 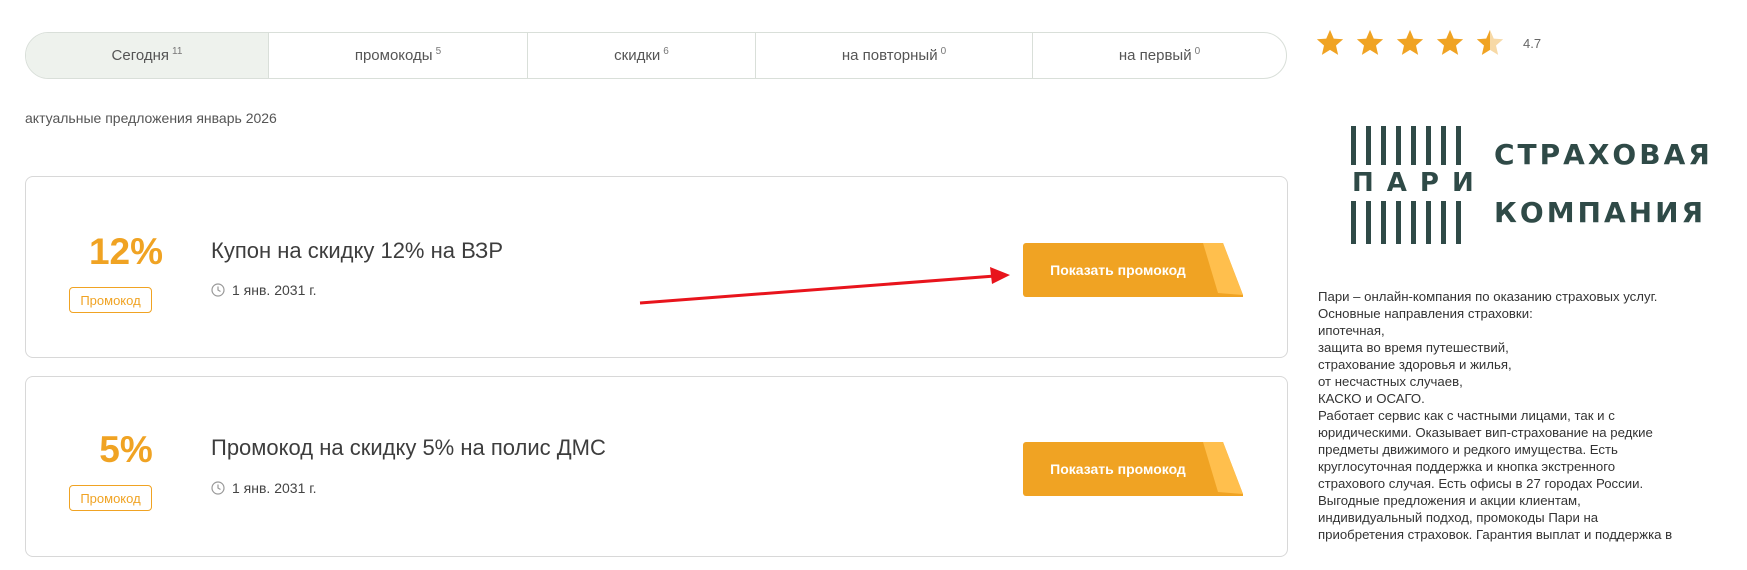 I want to click on tab-label: на повторный, so click(x=889, y=55).